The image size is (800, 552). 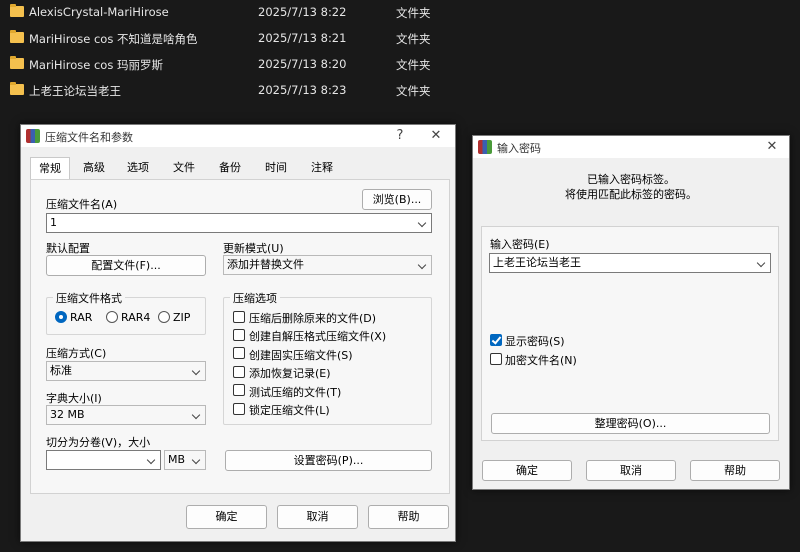 I want to click on tab-files: 文件, so click(x=184, y=168).